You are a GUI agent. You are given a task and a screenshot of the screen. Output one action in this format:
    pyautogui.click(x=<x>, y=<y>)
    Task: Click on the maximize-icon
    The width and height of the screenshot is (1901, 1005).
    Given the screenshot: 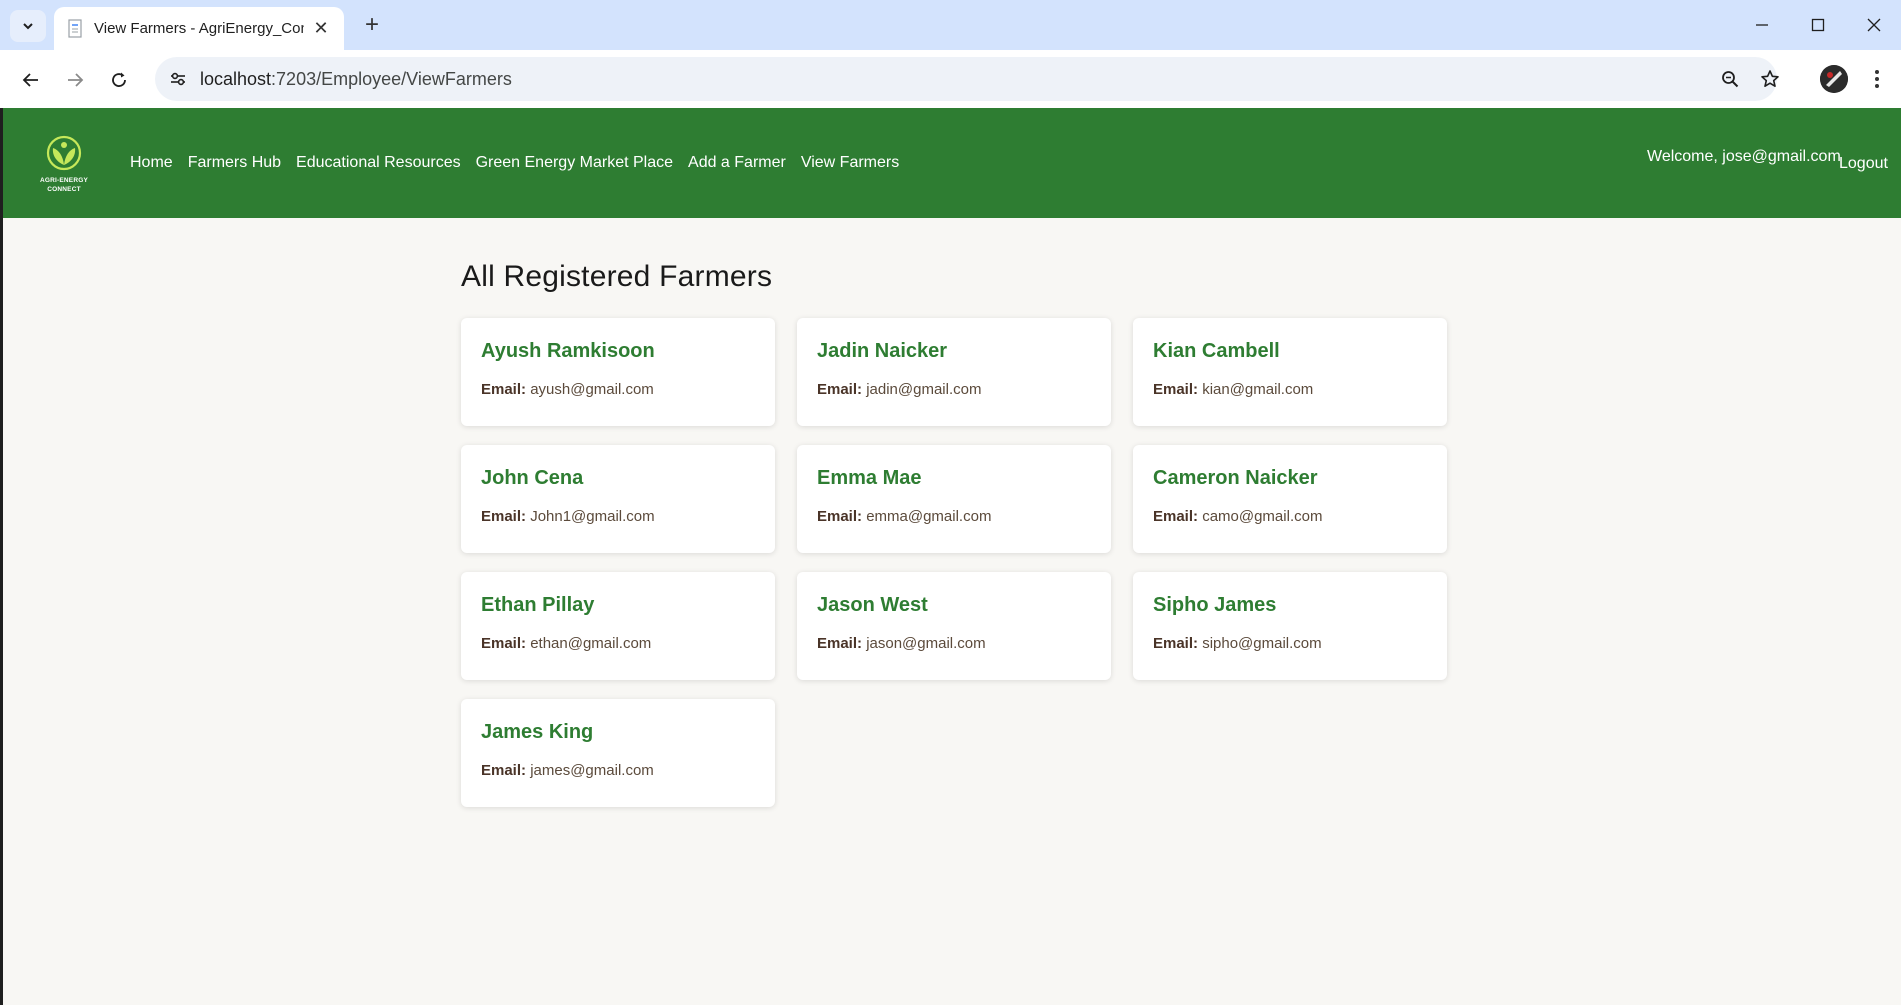 What is the action you would take?
    pyautogui.click(x=1818, y=25)
    